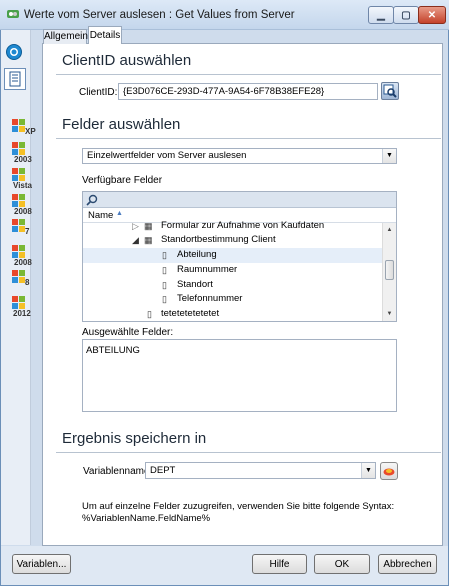 The image size is (449, 586). Describe the element at coordinates (210, 298) in the screenshot. I see `tree-item-label: Telefonnummer` at that location.